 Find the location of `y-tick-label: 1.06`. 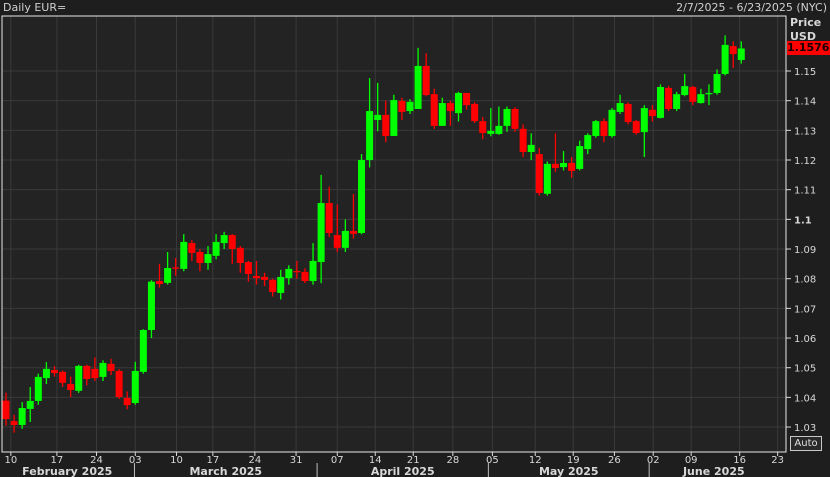

y-tick-label: 1.06 is located at coordinates (805, 339).